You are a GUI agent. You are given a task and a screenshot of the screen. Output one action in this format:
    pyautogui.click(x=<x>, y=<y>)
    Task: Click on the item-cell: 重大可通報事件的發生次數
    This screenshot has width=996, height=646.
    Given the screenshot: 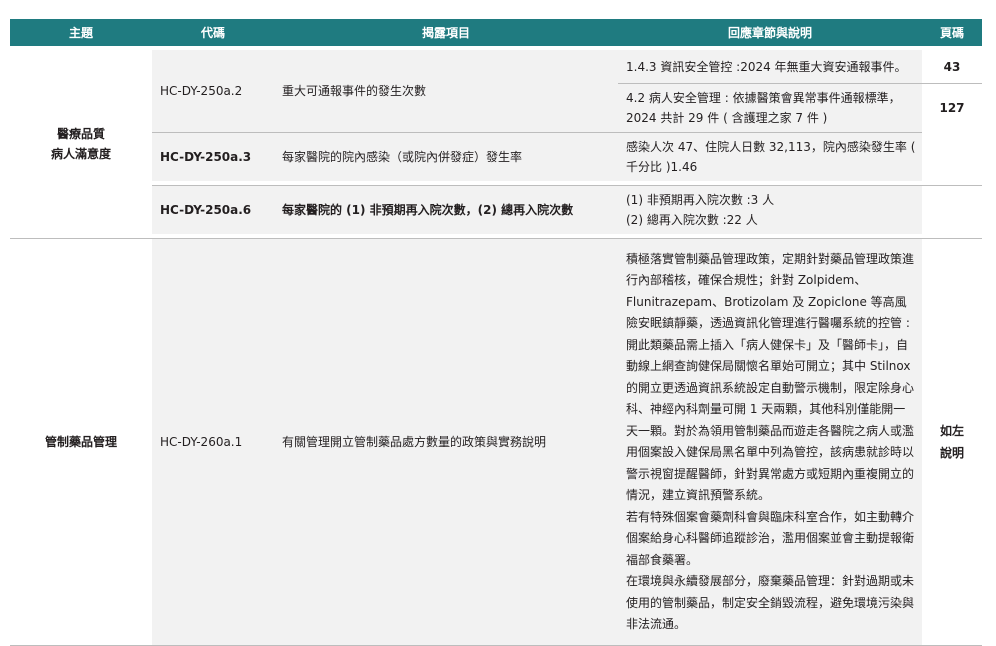 What is the action you would take?
    pyautogui.click(x=446, y=91)
    